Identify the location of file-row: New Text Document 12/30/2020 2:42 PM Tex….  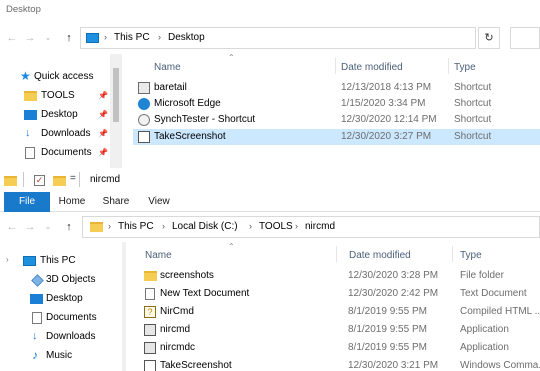
(340, 294).